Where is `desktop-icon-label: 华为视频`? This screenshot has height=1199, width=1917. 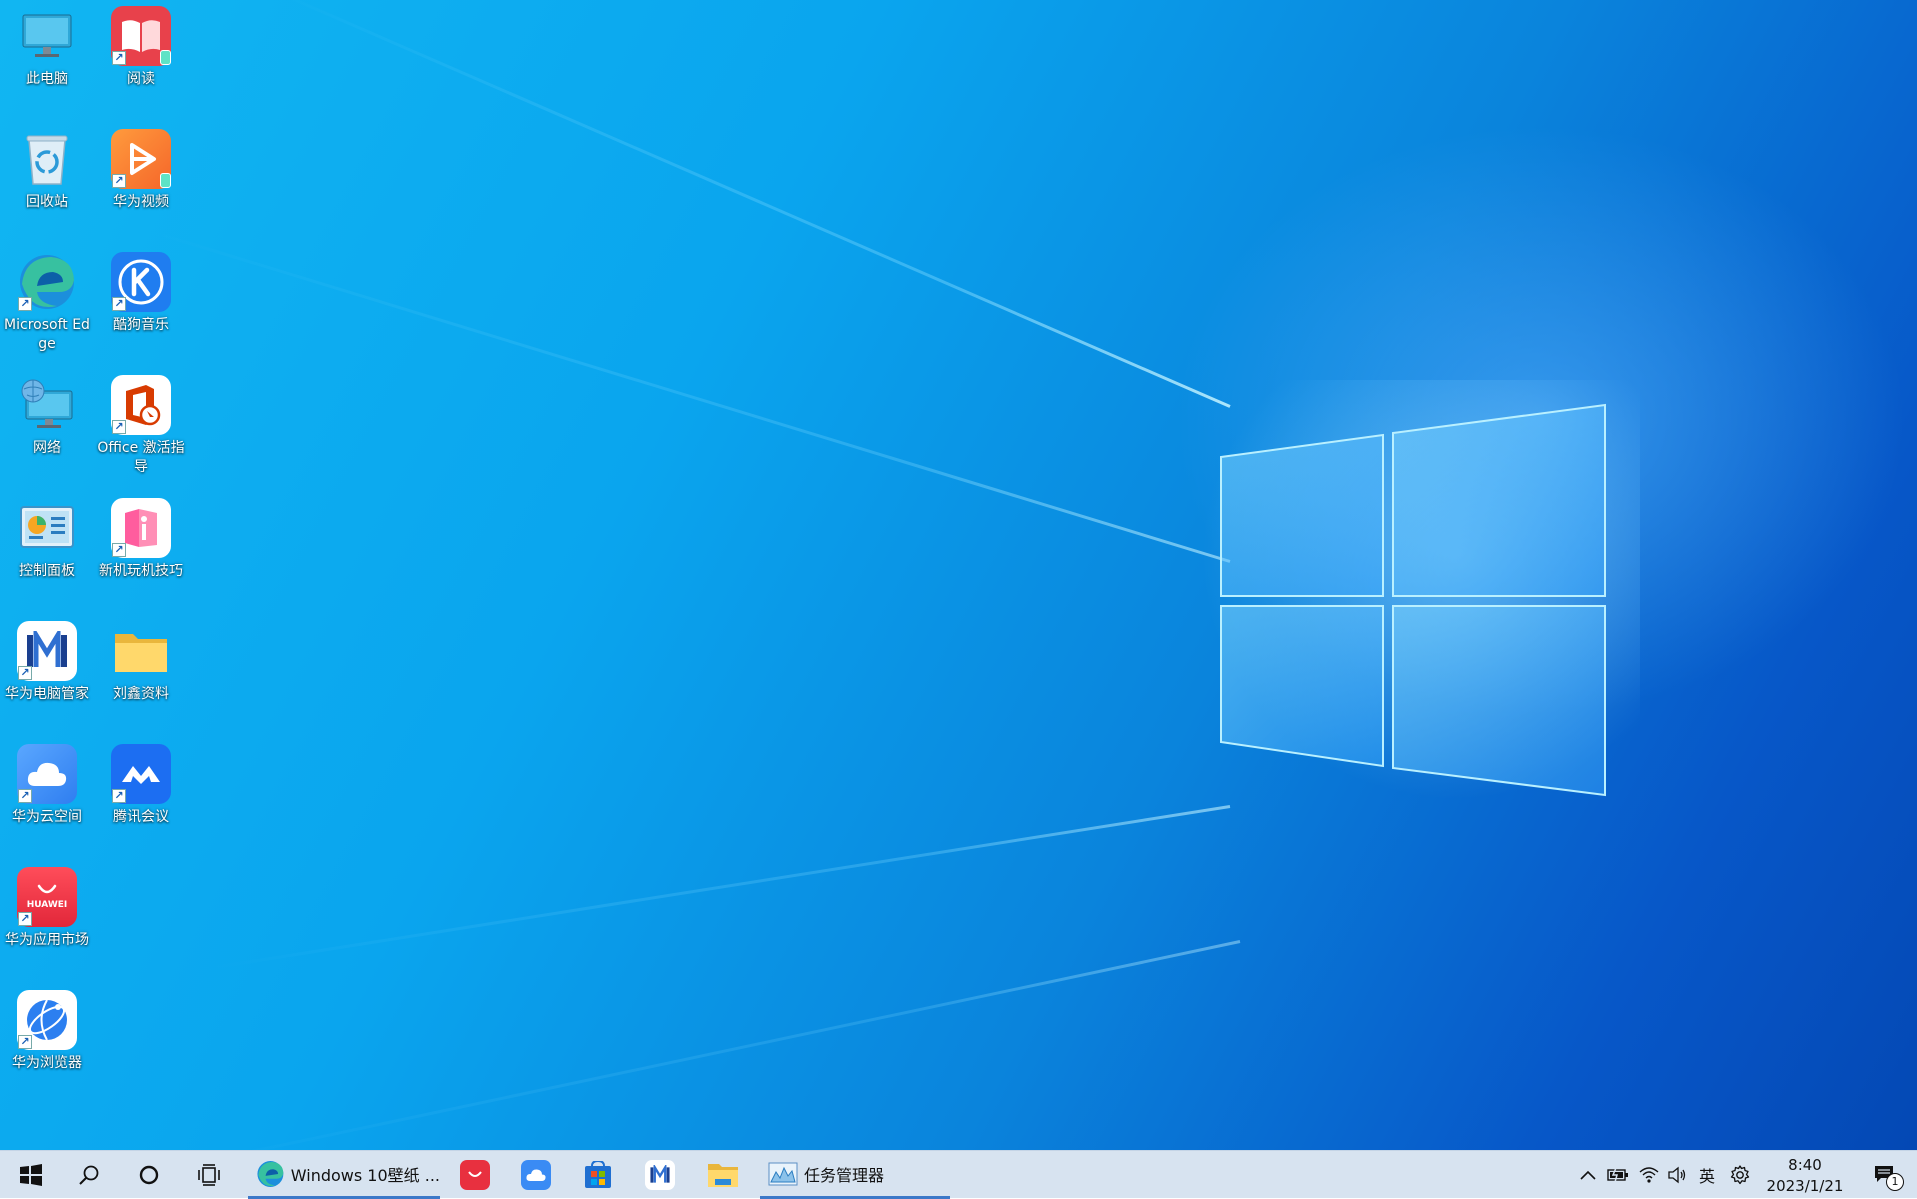 desktop-icon-label: 华为视频 is located at coordinates (141, 202).